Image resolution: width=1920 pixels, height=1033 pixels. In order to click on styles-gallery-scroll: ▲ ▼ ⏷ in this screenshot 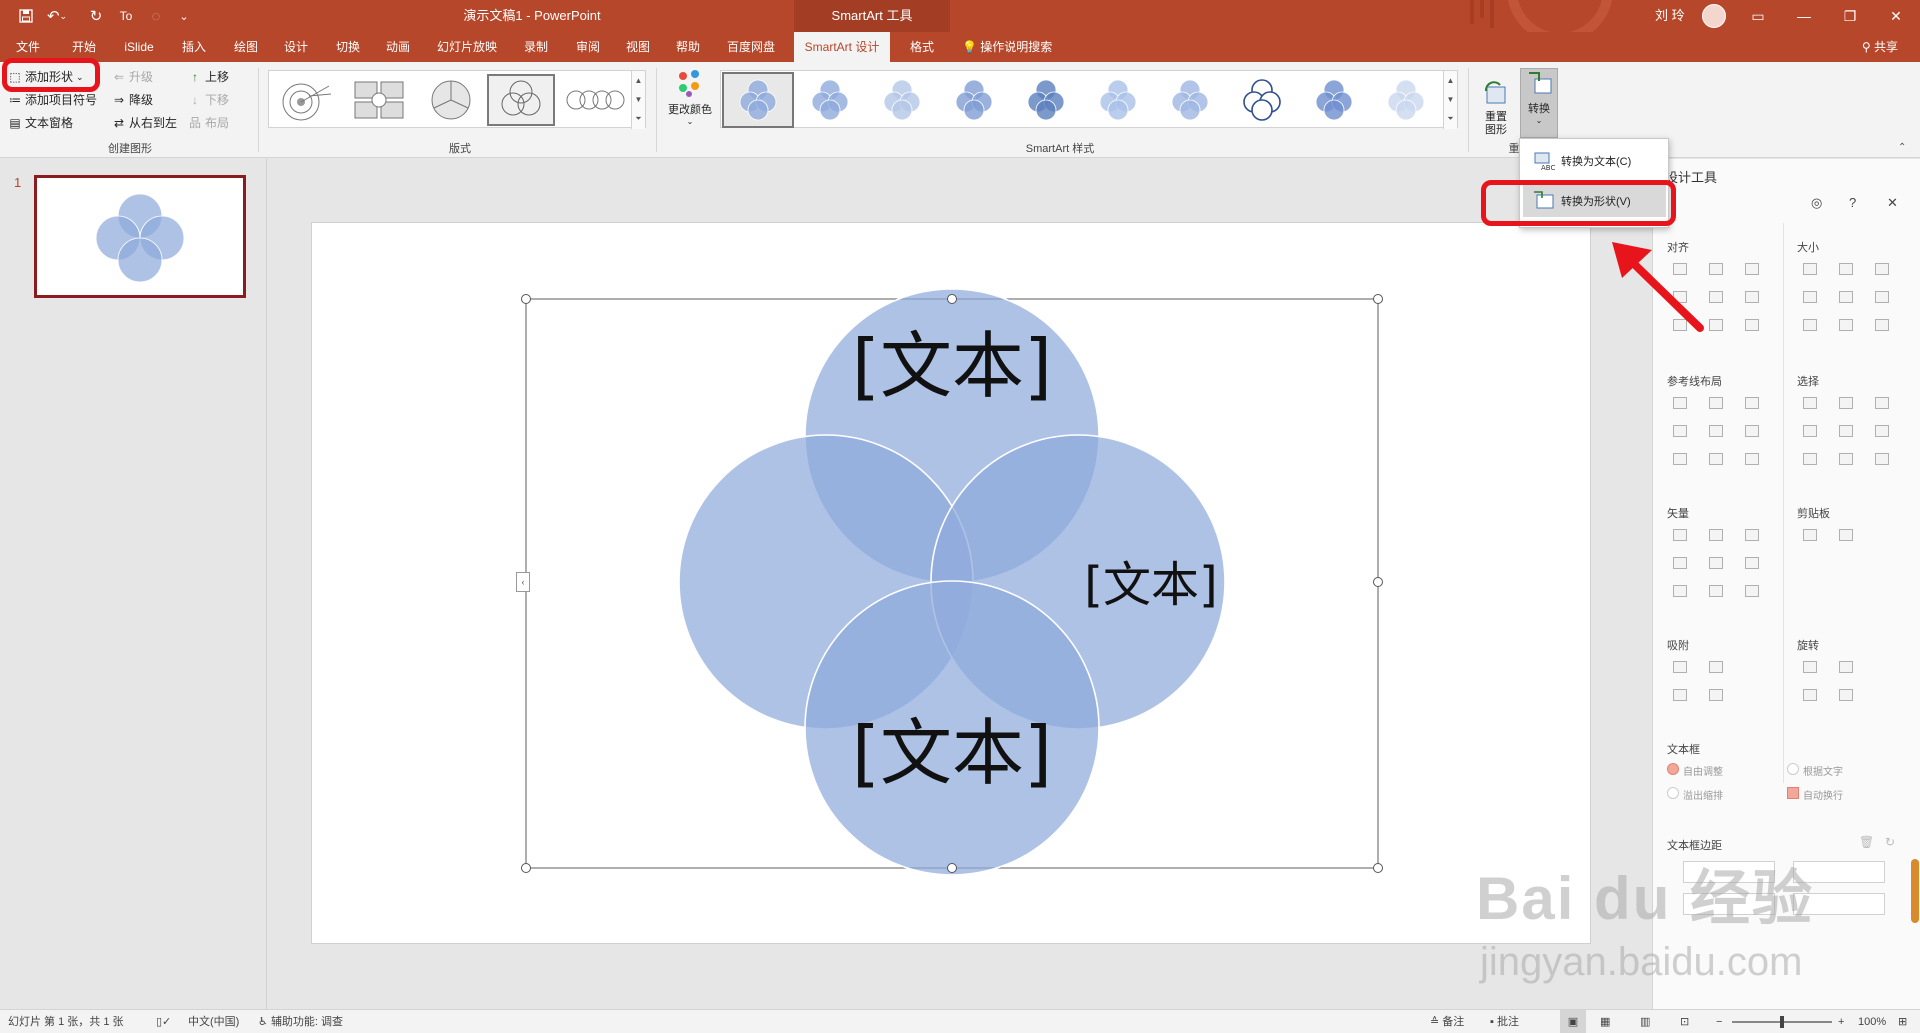, I will do `click(1450, 100)`.